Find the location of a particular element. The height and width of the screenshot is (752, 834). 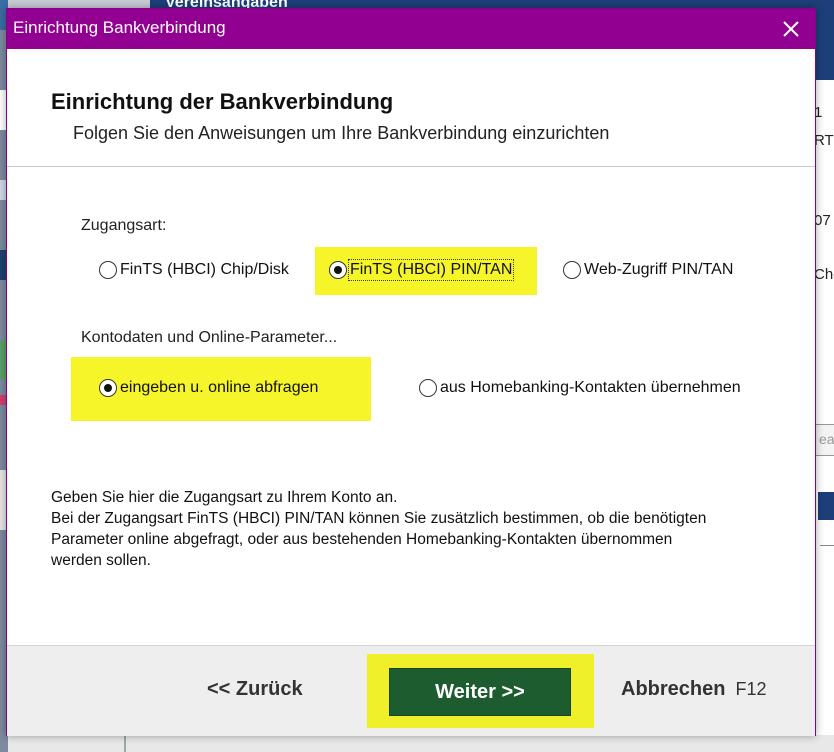

cancel-shortcut: F12 is located at coordinates (751, 689).